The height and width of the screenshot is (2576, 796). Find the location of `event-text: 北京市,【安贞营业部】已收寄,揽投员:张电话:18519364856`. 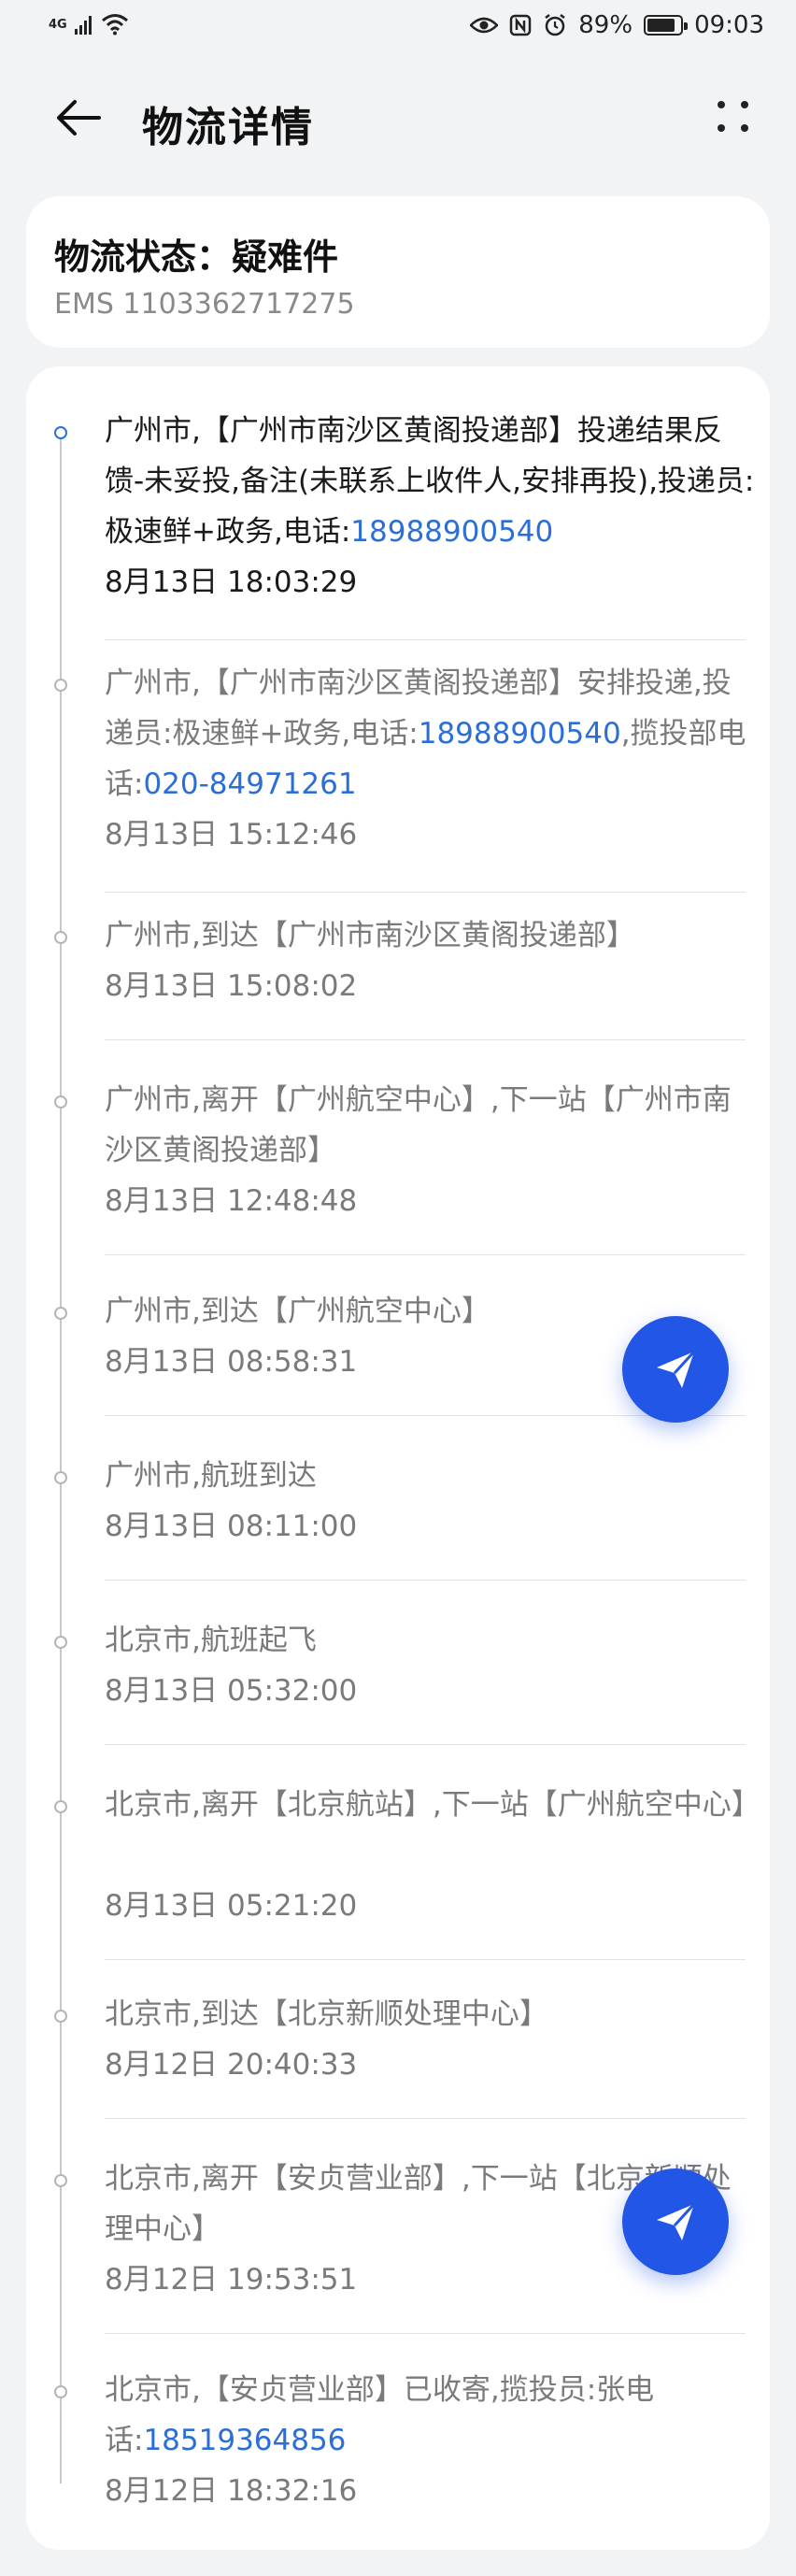

event-text: 北京市,【安贞营业部】已收寄,揽投员:张电话:18519364856 is located at coordinates (380, 2415).